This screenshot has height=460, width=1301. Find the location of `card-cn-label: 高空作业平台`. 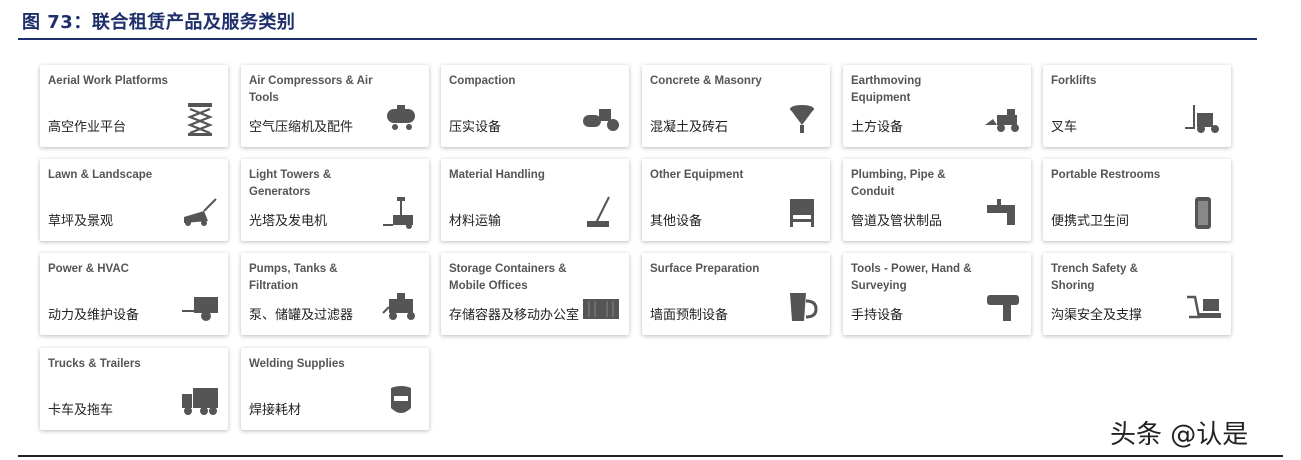

card-cn-label: 高空作业平台 is located at coordinates (87, 127).